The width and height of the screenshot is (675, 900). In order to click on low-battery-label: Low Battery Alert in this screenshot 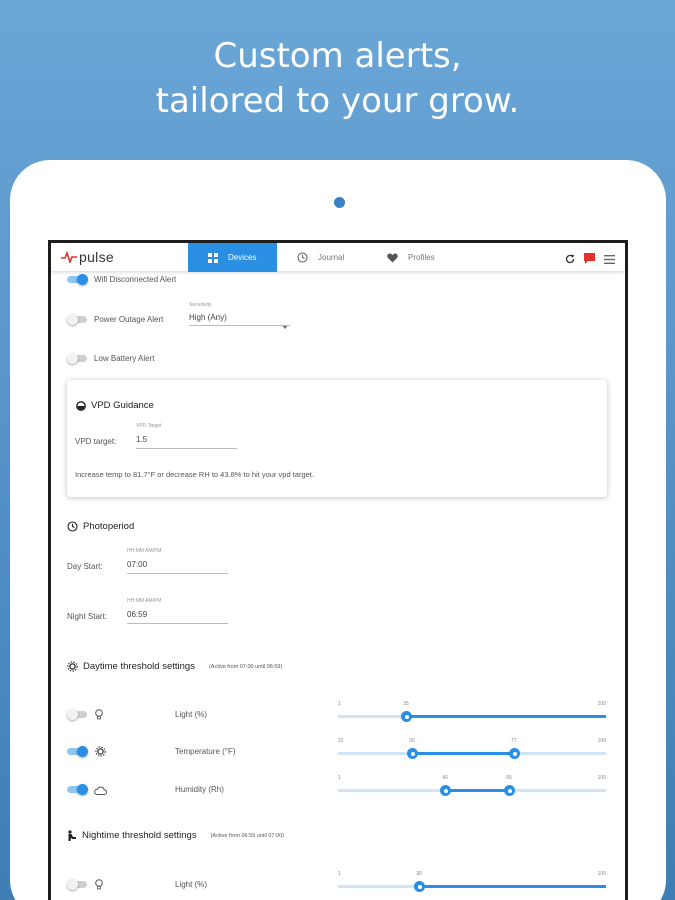, I will do `click(124, 358)`.